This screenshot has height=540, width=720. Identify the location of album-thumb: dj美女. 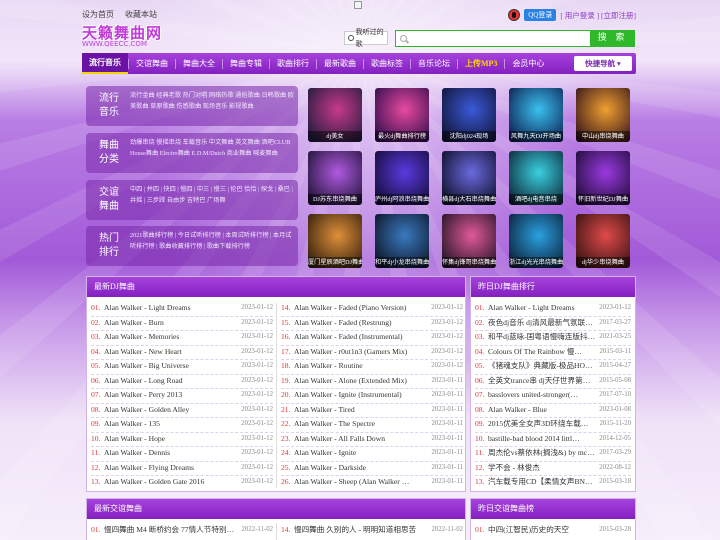
(335, 115).